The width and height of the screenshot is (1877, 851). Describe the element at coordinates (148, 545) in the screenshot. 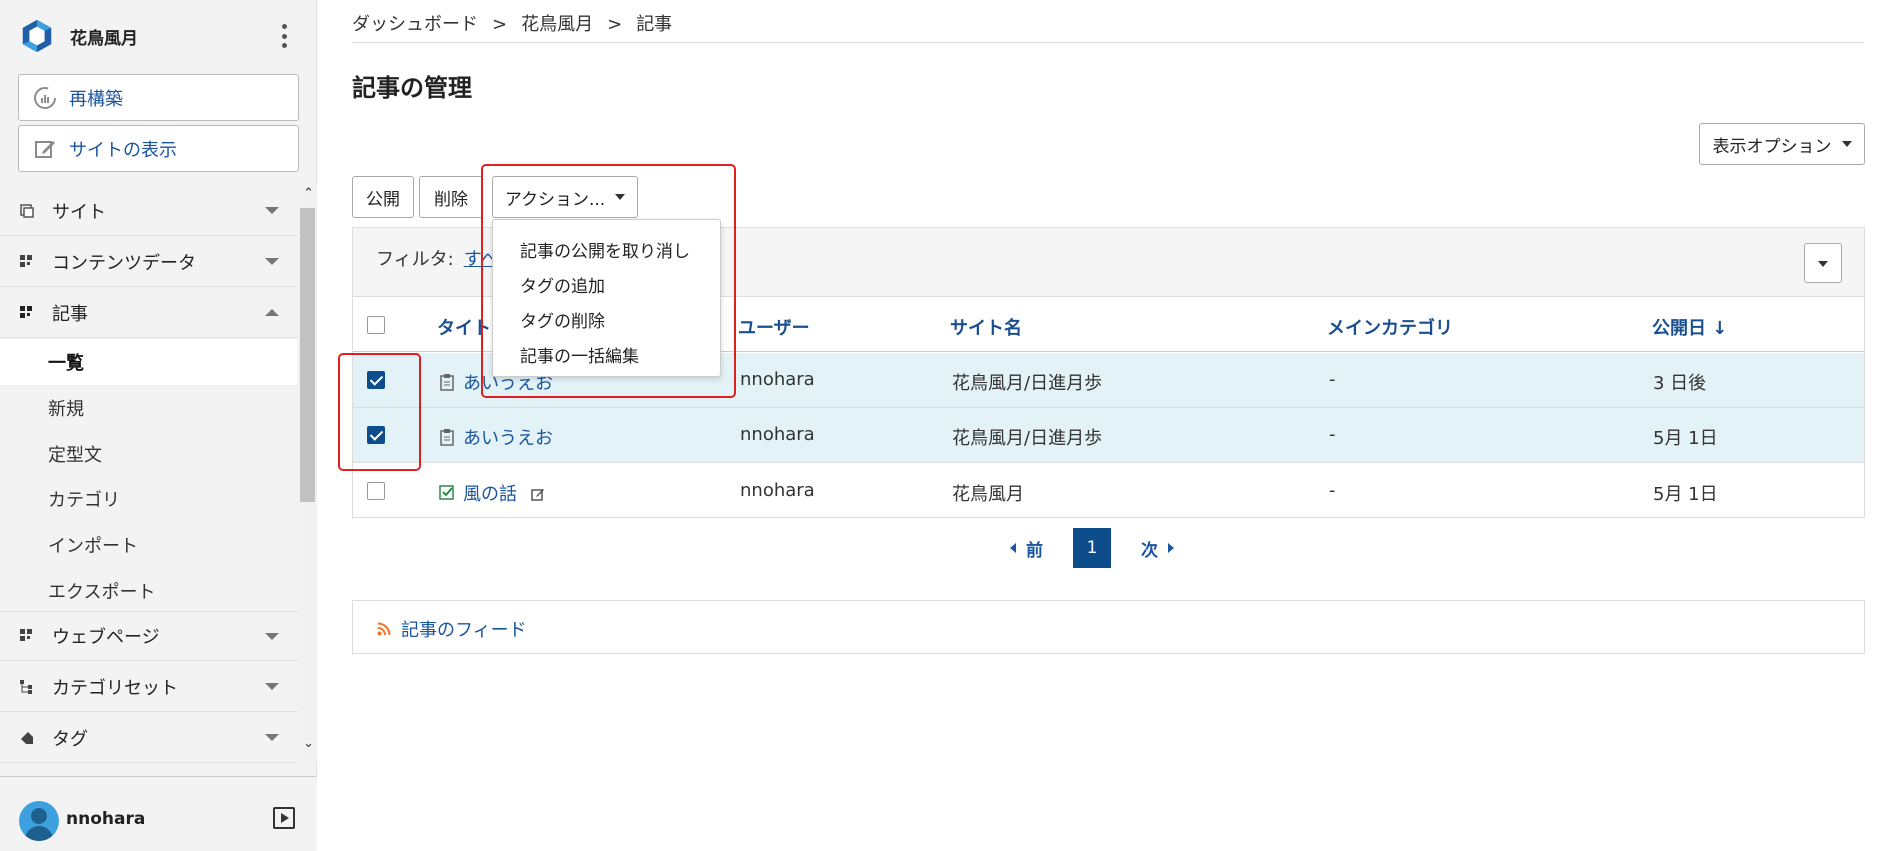

I see `sub-item-import: インポート` at that location.